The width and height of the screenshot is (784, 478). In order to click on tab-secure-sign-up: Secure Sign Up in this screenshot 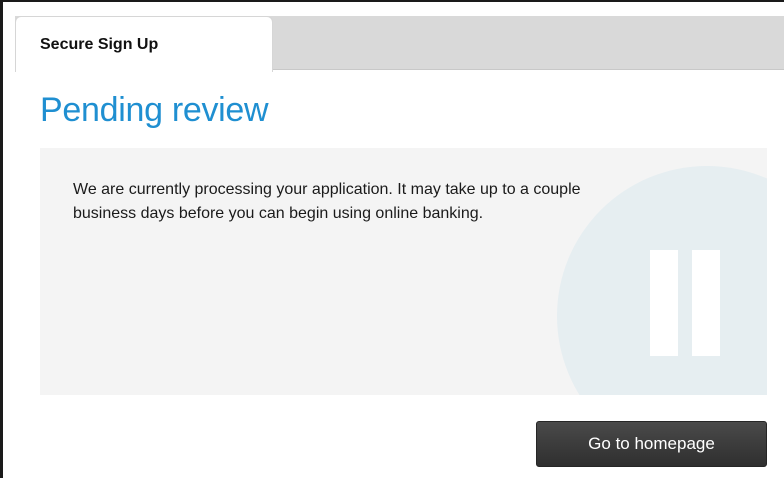, I will do `click(144, 44)`.